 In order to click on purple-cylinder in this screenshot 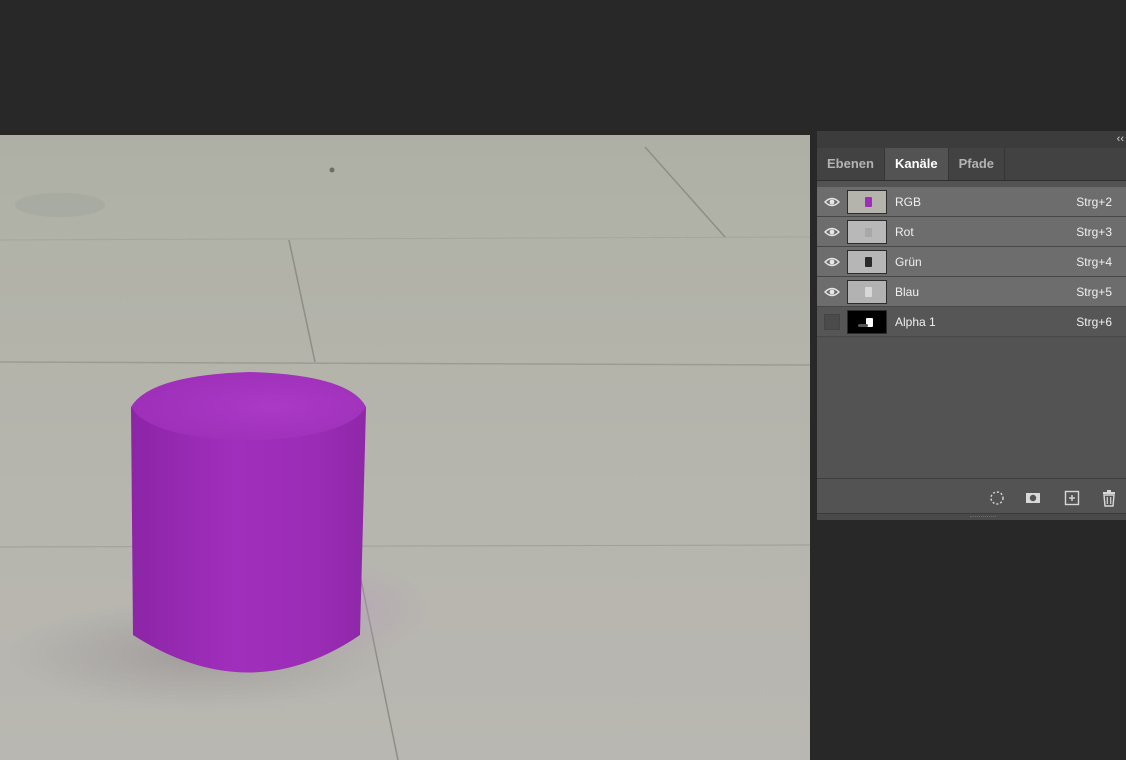, I will do `click(248, 522)`.